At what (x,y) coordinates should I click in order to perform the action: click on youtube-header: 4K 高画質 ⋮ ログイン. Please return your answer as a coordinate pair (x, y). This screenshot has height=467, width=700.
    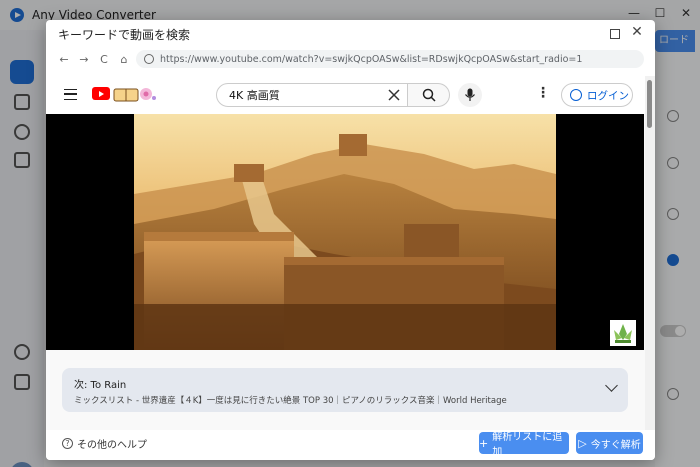
    Looking at the image, I should click on (346, 95).